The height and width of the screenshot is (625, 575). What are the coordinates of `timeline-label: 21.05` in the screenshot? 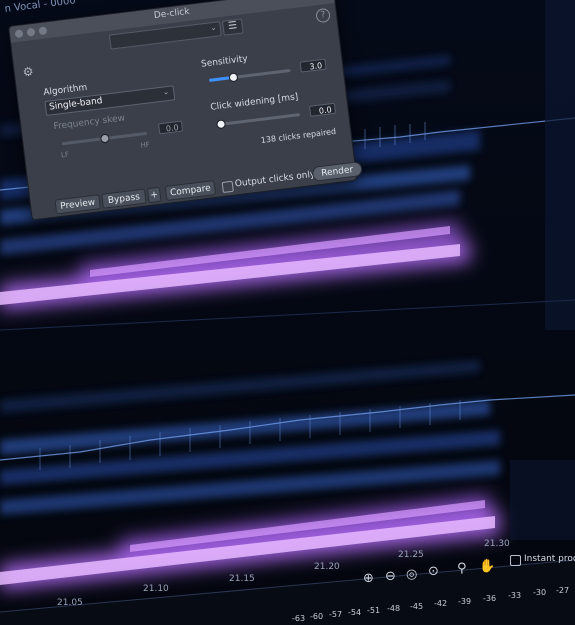 It's located at (70, 603).